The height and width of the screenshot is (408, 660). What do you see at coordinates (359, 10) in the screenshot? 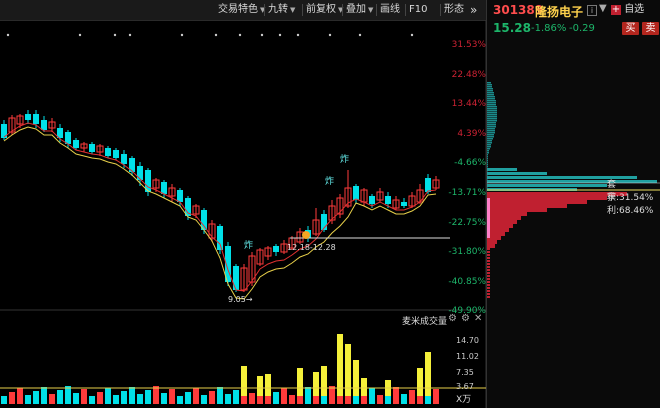
I see `toolbar-item-3: 叠加 ▼` at bounding box center [359, 10].